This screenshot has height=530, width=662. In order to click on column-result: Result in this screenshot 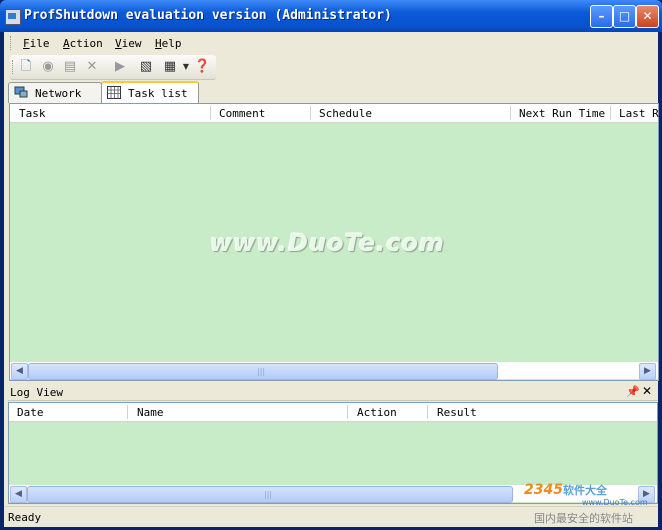, I will do `click(457, 412)`.